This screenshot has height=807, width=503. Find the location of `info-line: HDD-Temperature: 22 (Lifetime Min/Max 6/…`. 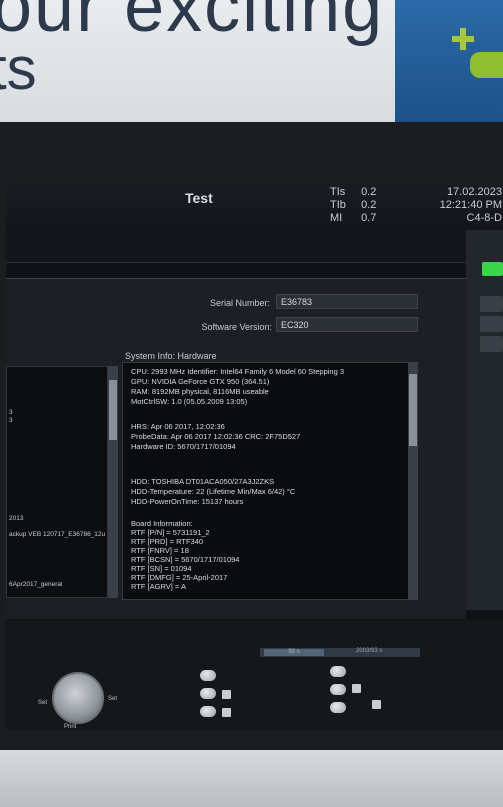

info-line: HDD-Temperature: 22 (Lifetime Min/Max 6/… is located at coordinates (213, 491).